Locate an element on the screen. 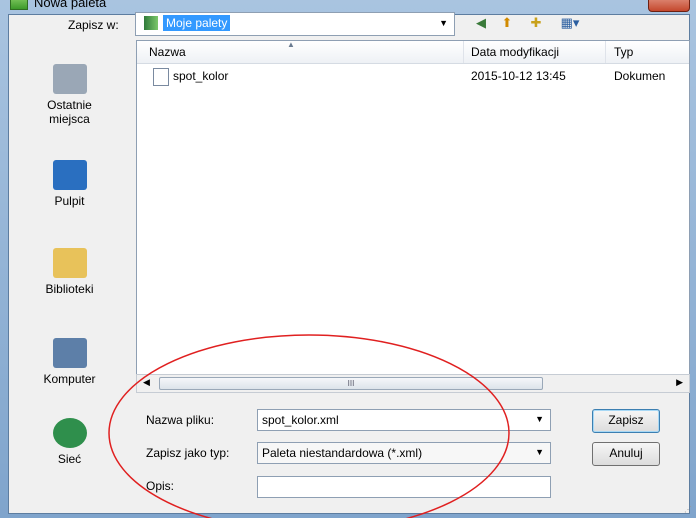 The image size is (696, 518). computer-icon is located at coordinates (69, 353).